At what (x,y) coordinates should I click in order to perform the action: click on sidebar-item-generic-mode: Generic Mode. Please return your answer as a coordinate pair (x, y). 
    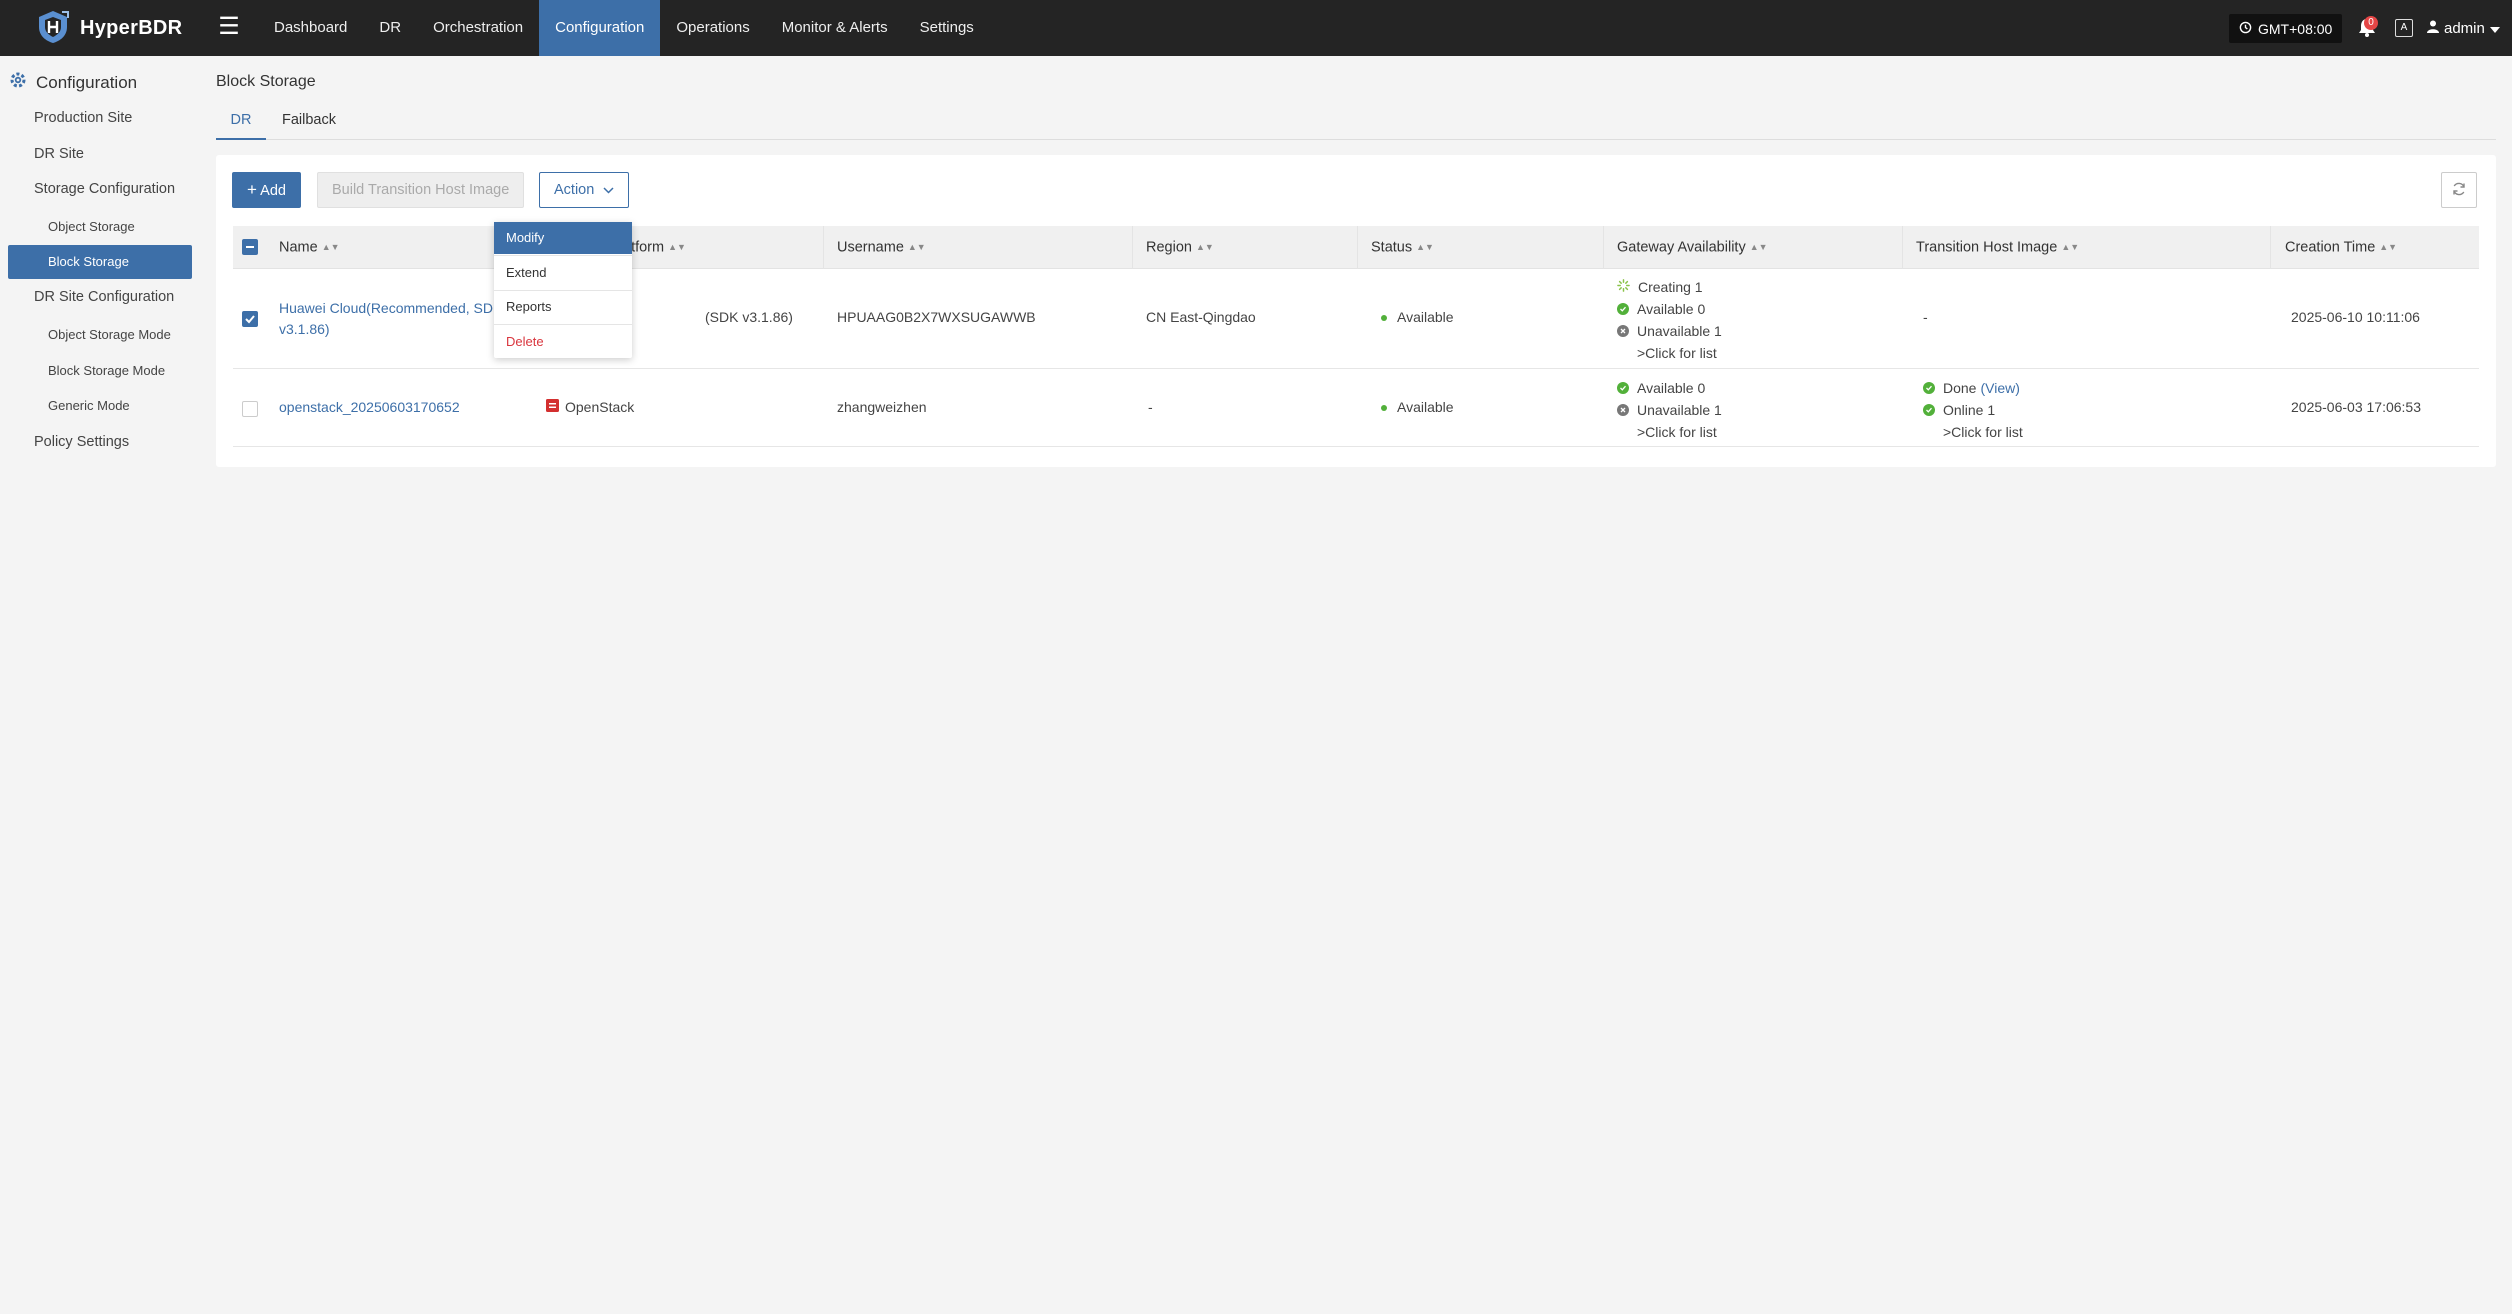
    Looking at the image, I should click on (89, 405).